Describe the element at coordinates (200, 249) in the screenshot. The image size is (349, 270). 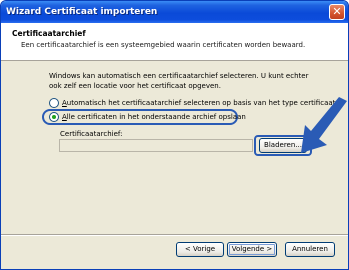
I see `back-button: < Vorige` at that location.